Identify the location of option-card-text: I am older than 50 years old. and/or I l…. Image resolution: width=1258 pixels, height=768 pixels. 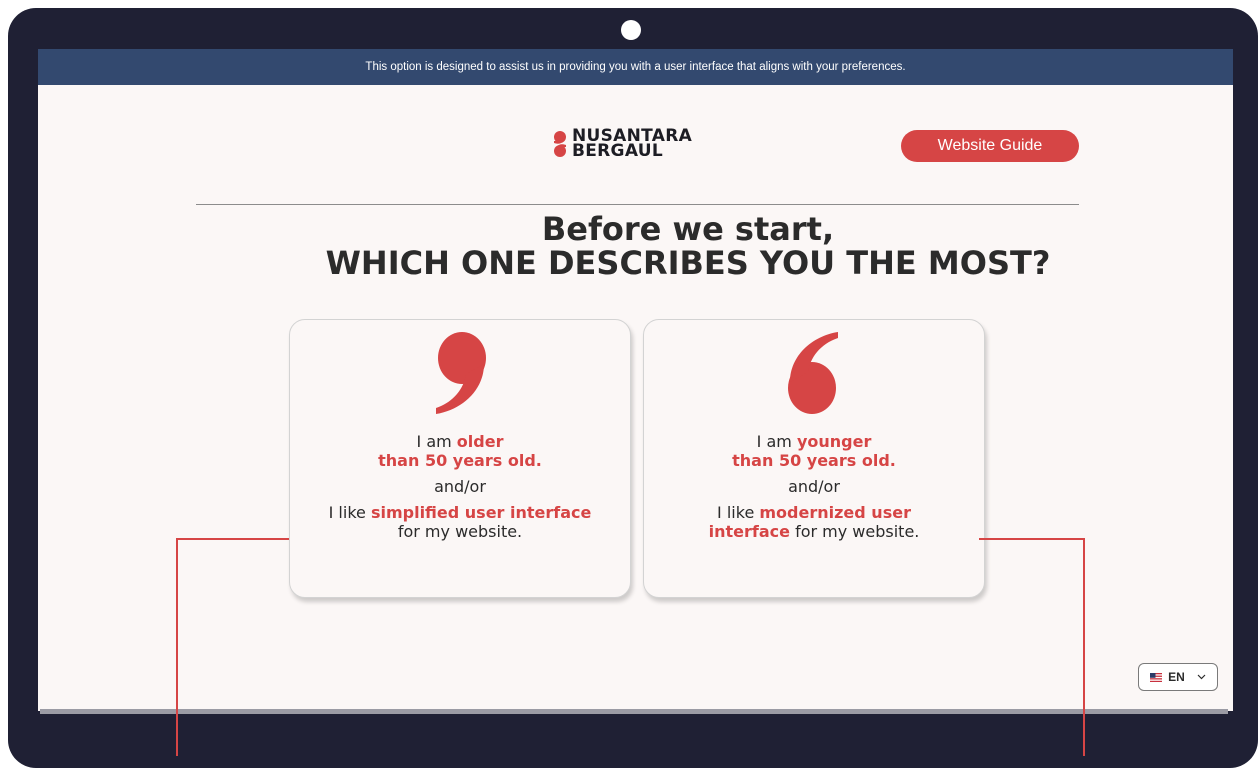
(460, 486).